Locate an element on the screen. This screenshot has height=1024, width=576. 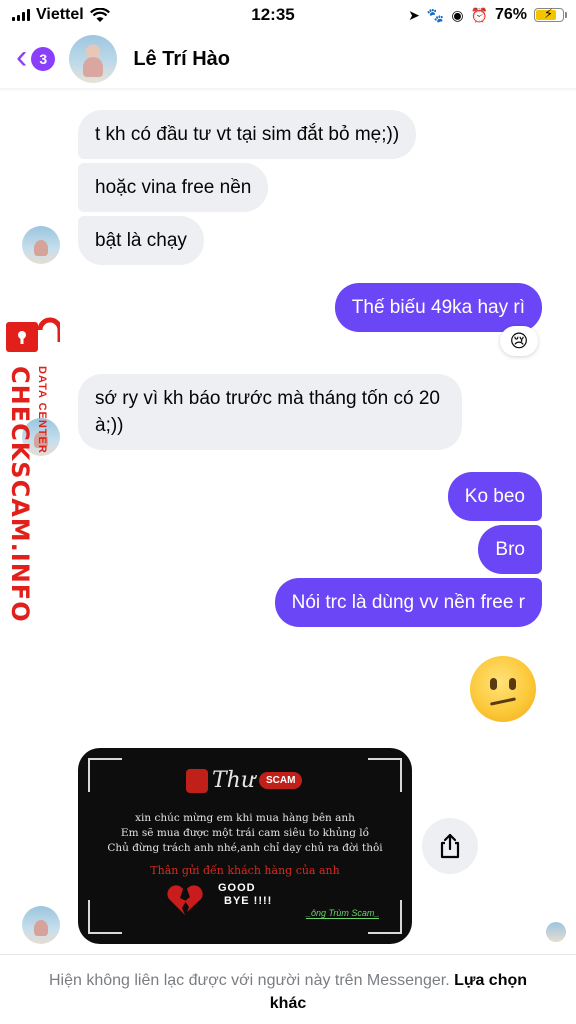
card-brand: Thư SCAM is located at coordinates (244, 780).